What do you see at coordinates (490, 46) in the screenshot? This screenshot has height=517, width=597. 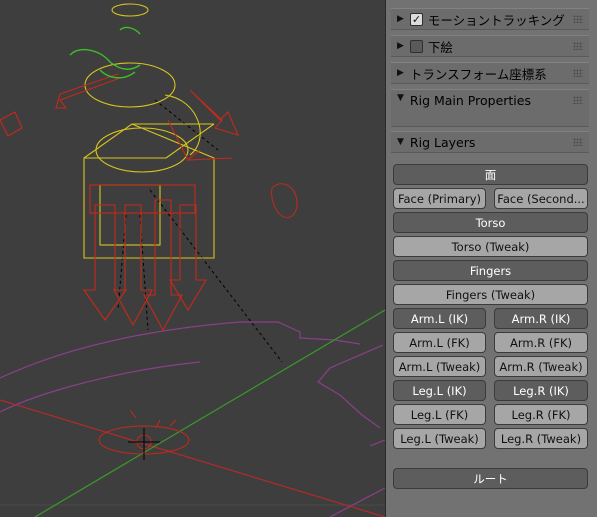 I see `panel-background-images: ▶ 下絵` at bounding box center [490, 46].